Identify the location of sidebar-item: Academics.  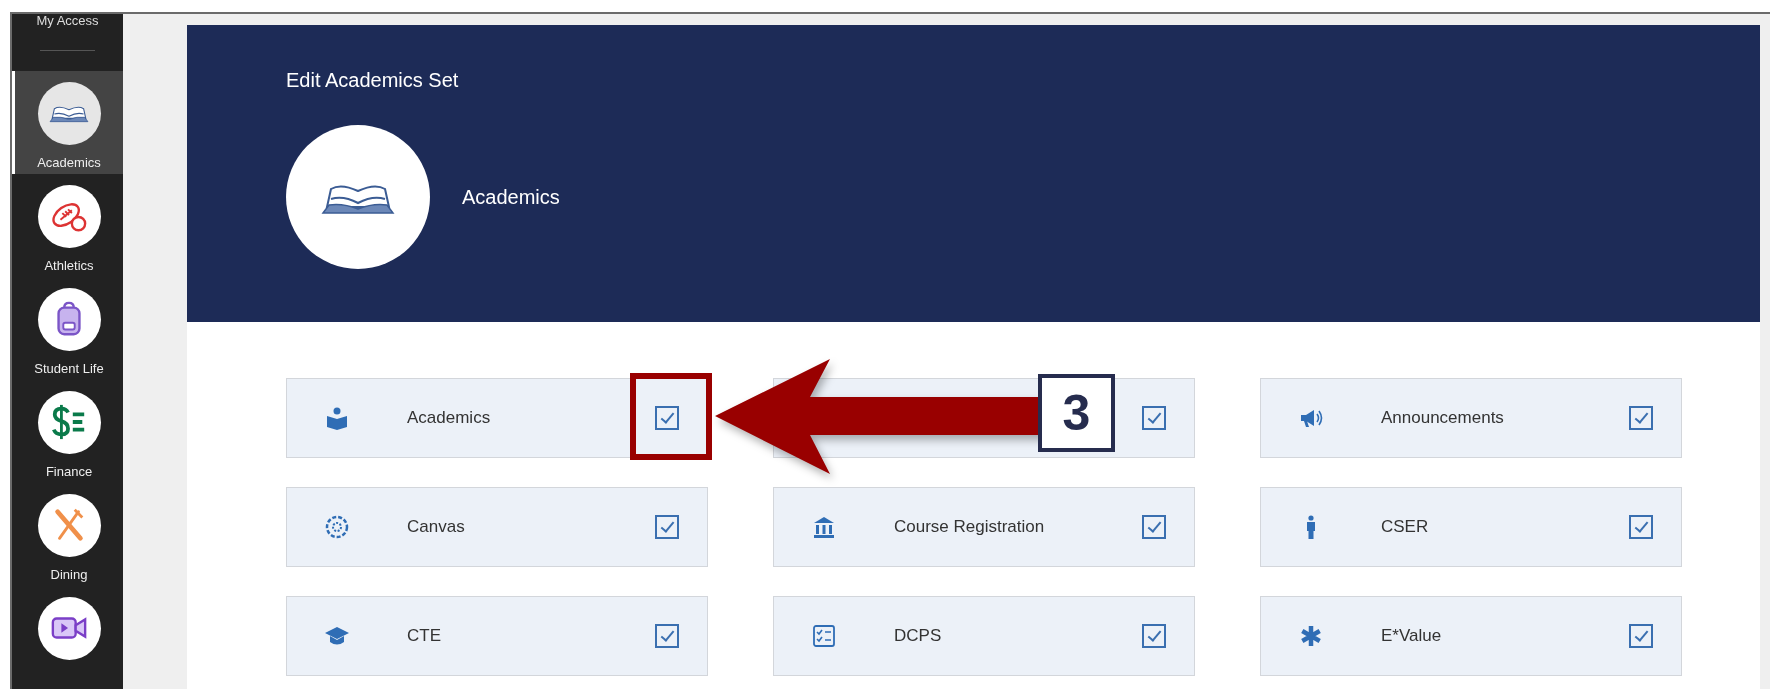
(67, 122).